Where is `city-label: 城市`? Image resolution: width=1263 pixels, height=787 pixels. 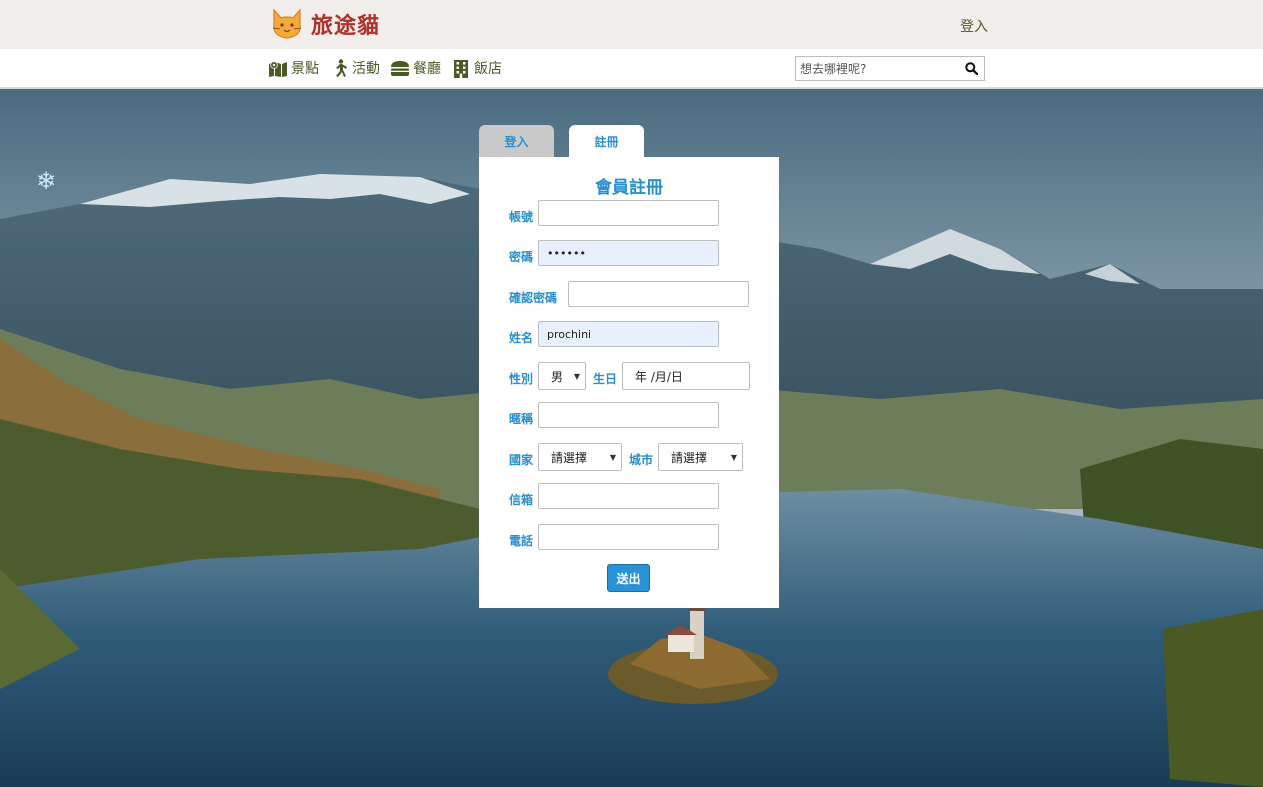 city-label: 城市 is located at coordinates (641, 460).